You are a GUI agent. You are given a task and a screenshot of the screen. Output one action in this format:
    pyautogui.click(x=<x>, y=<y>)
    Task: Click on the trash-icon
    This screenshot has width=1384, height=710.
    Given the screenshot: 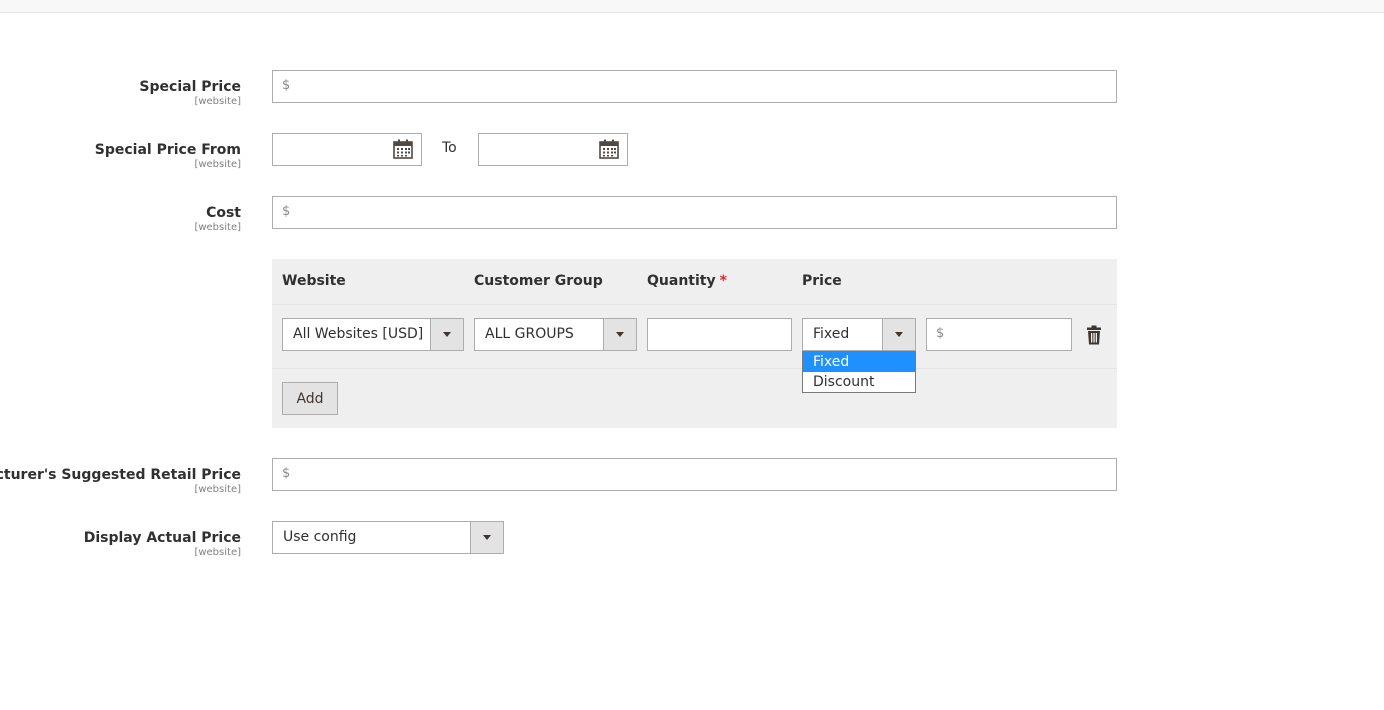 What is the action you would take?
    pyautogui.click(x=1094, y=335)
    